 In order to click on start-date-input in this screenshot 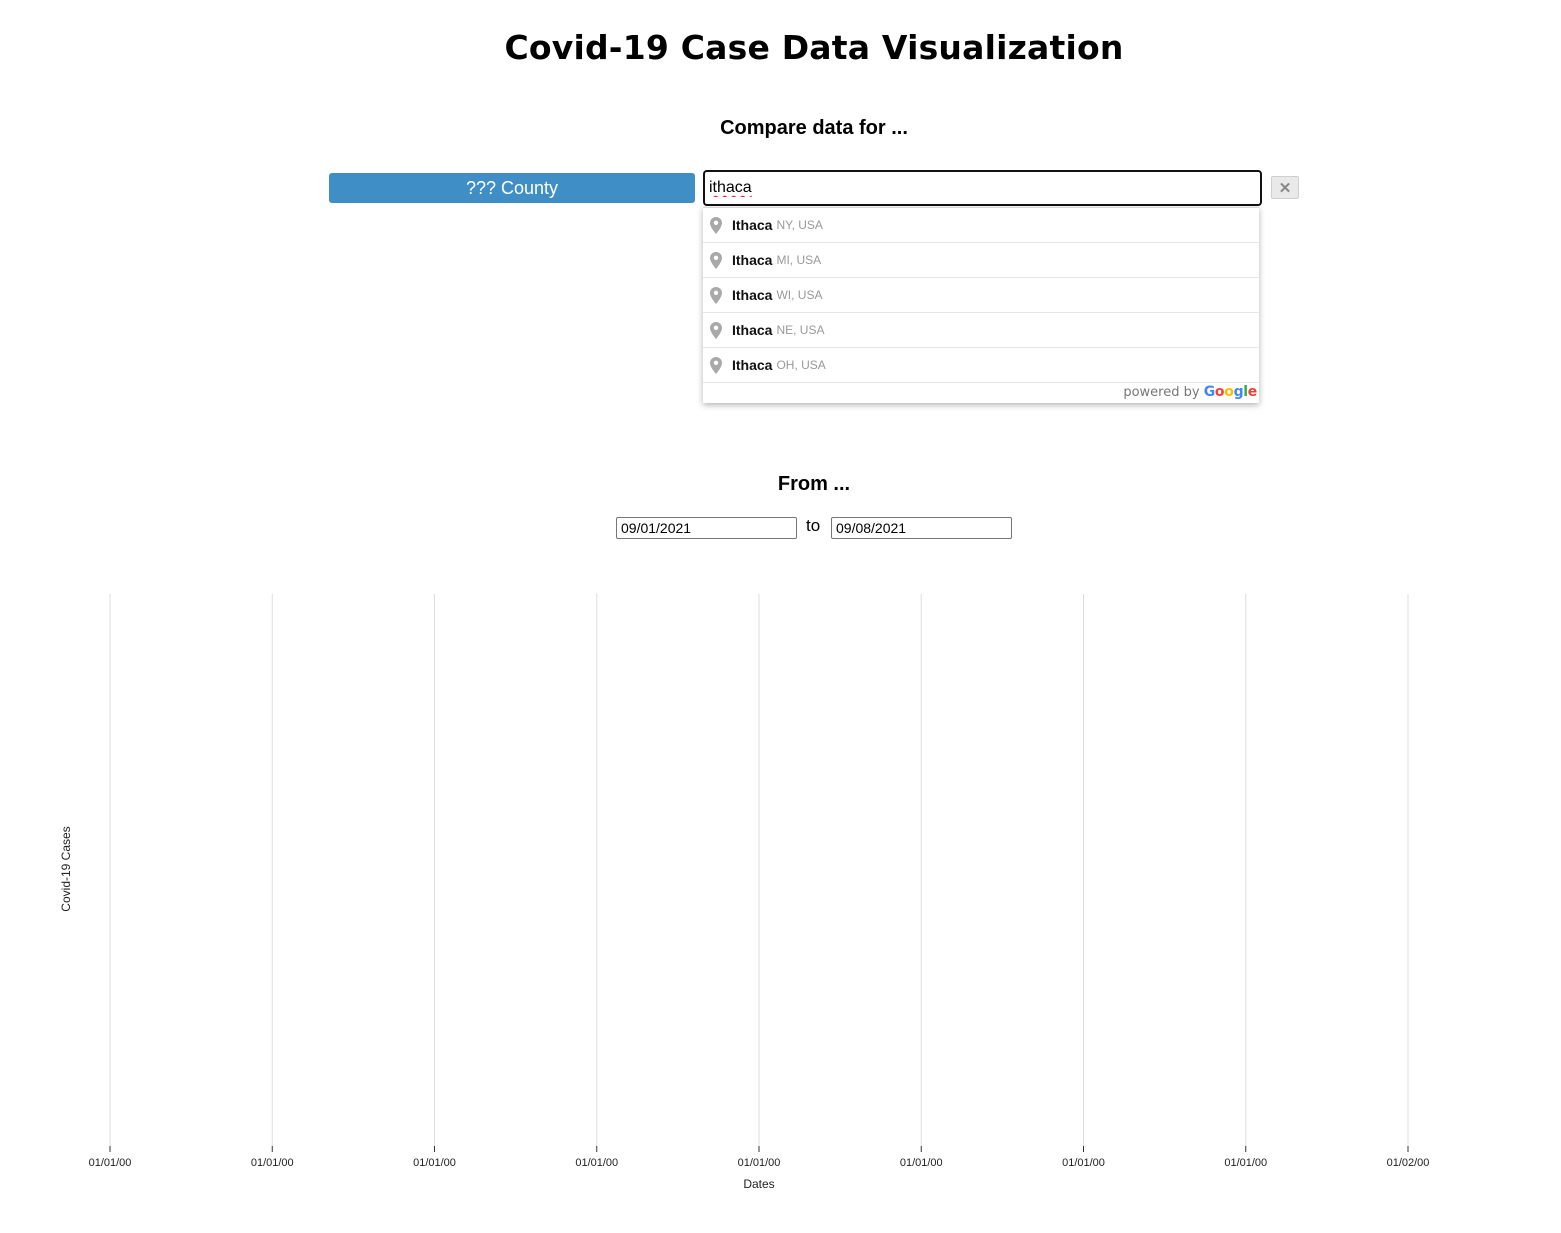, I will do `click(706, 528)`.